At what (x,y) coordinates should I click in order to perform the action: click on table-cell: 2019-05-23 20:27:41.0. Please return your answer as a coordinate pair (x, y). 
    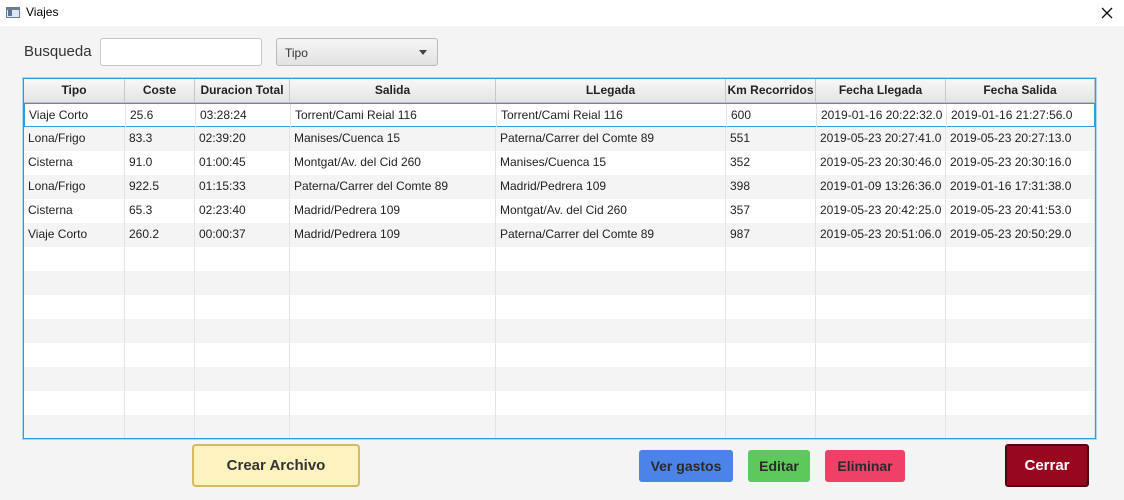
    Looking at the image, I should click on (881, 139).